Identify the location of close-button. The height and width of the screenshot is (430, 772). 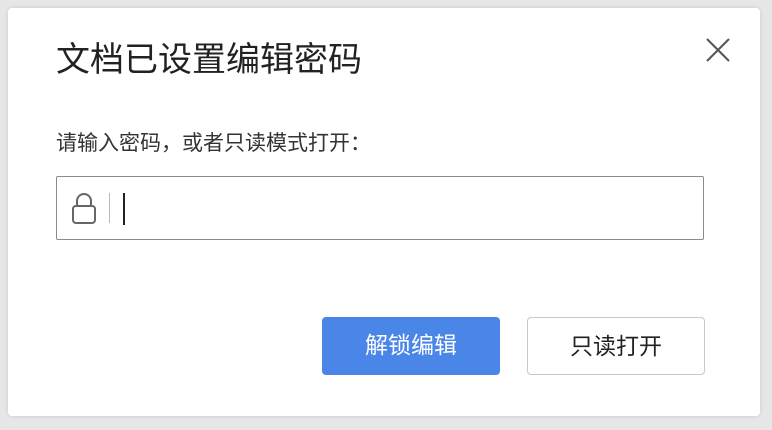
(718, 50).